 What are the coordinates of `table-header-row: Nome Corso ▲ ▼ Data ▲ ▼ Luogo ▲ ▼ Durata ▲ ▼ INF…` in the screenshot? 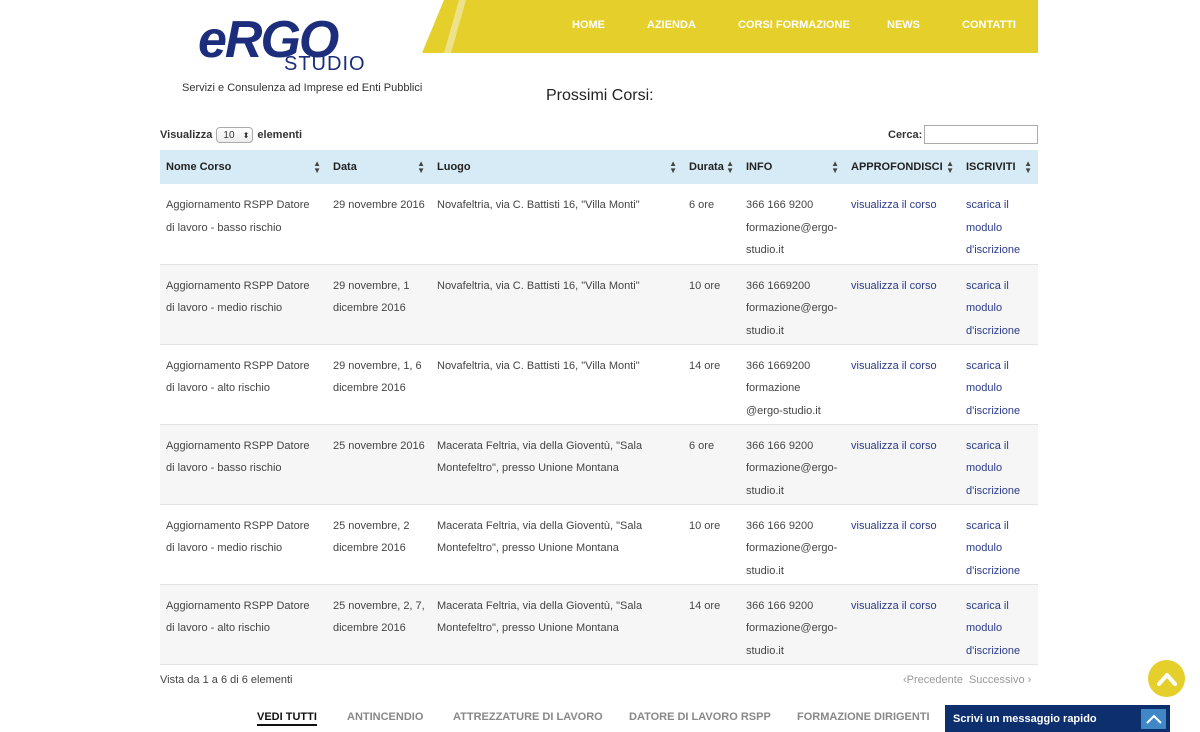 It's located at (599, 167).